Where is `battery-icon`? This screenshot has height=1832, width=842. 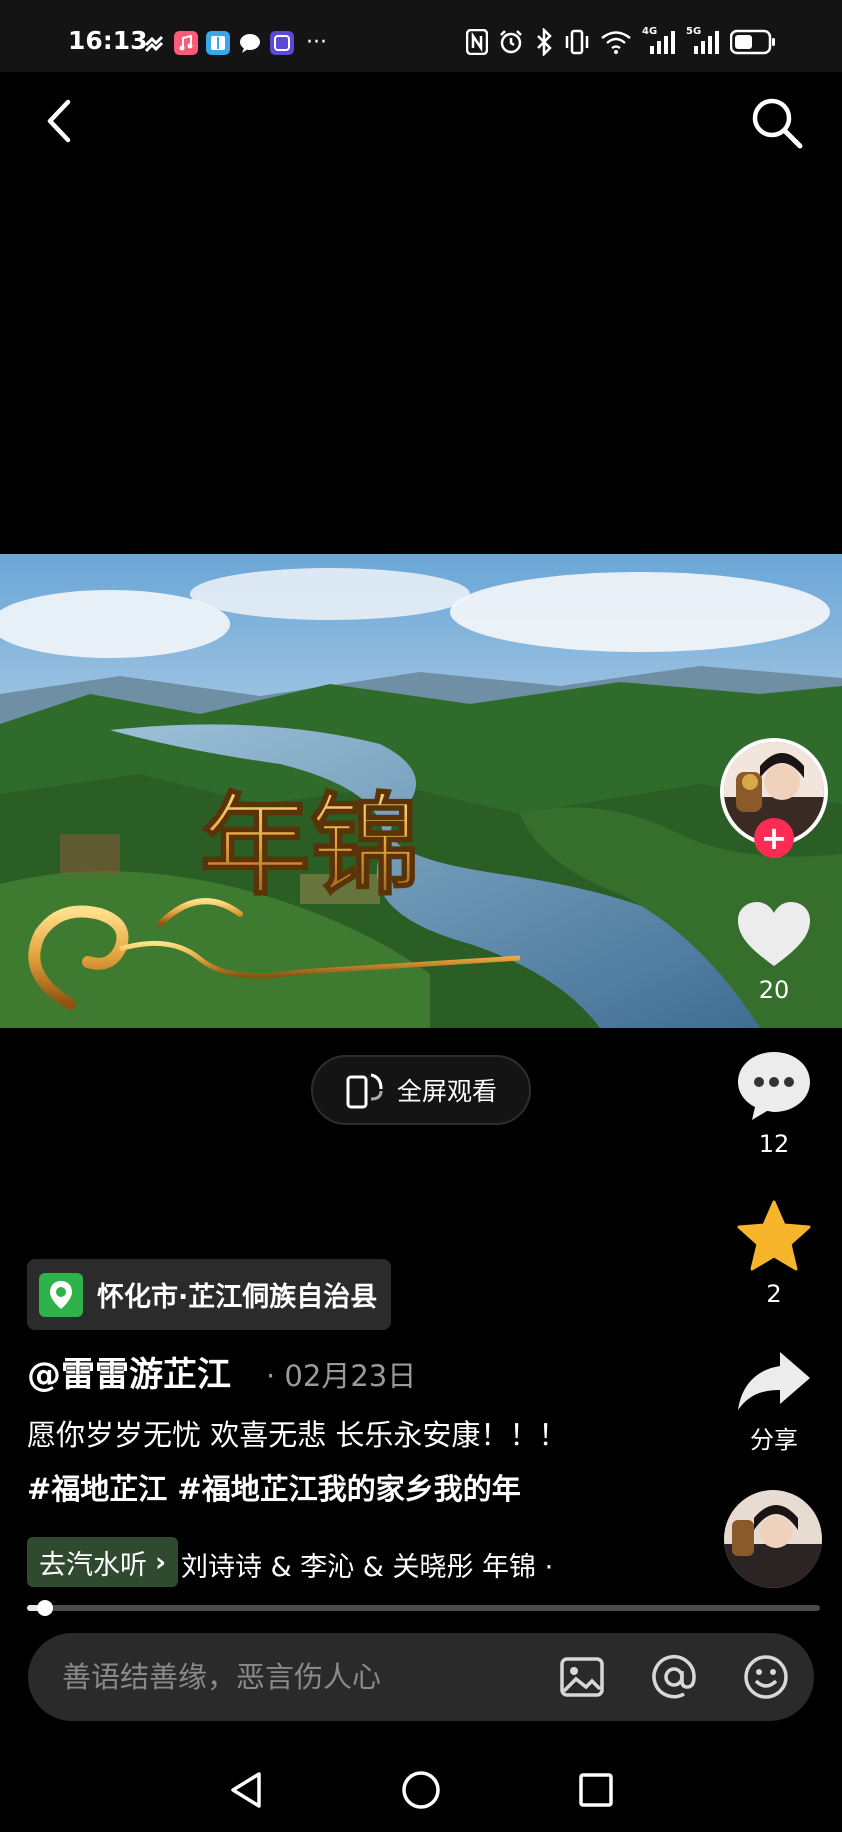
battery-icon is located at coordinates (752, 42).